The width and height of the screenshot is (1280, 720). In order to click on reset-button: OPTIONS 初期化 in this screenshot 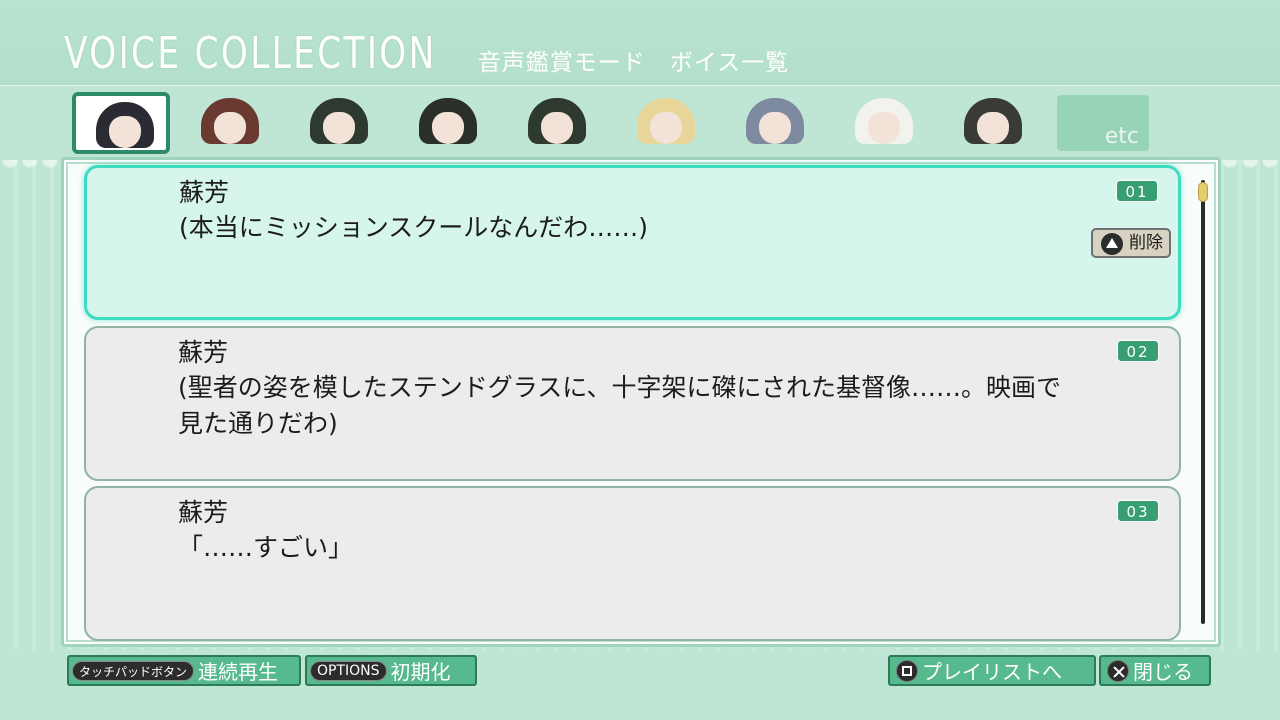, I will do `click(391, 670)`.